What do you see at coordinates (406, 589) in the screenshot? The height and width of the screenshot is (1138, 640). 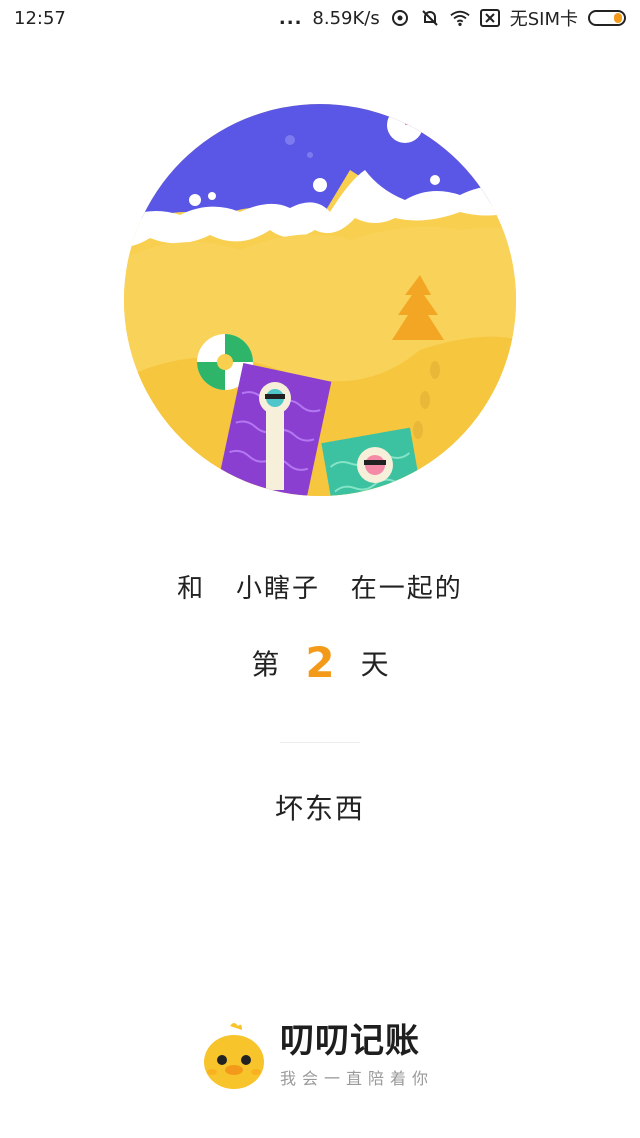 I see `message-suffix: 在一起的` at bounding box center [406, 589].